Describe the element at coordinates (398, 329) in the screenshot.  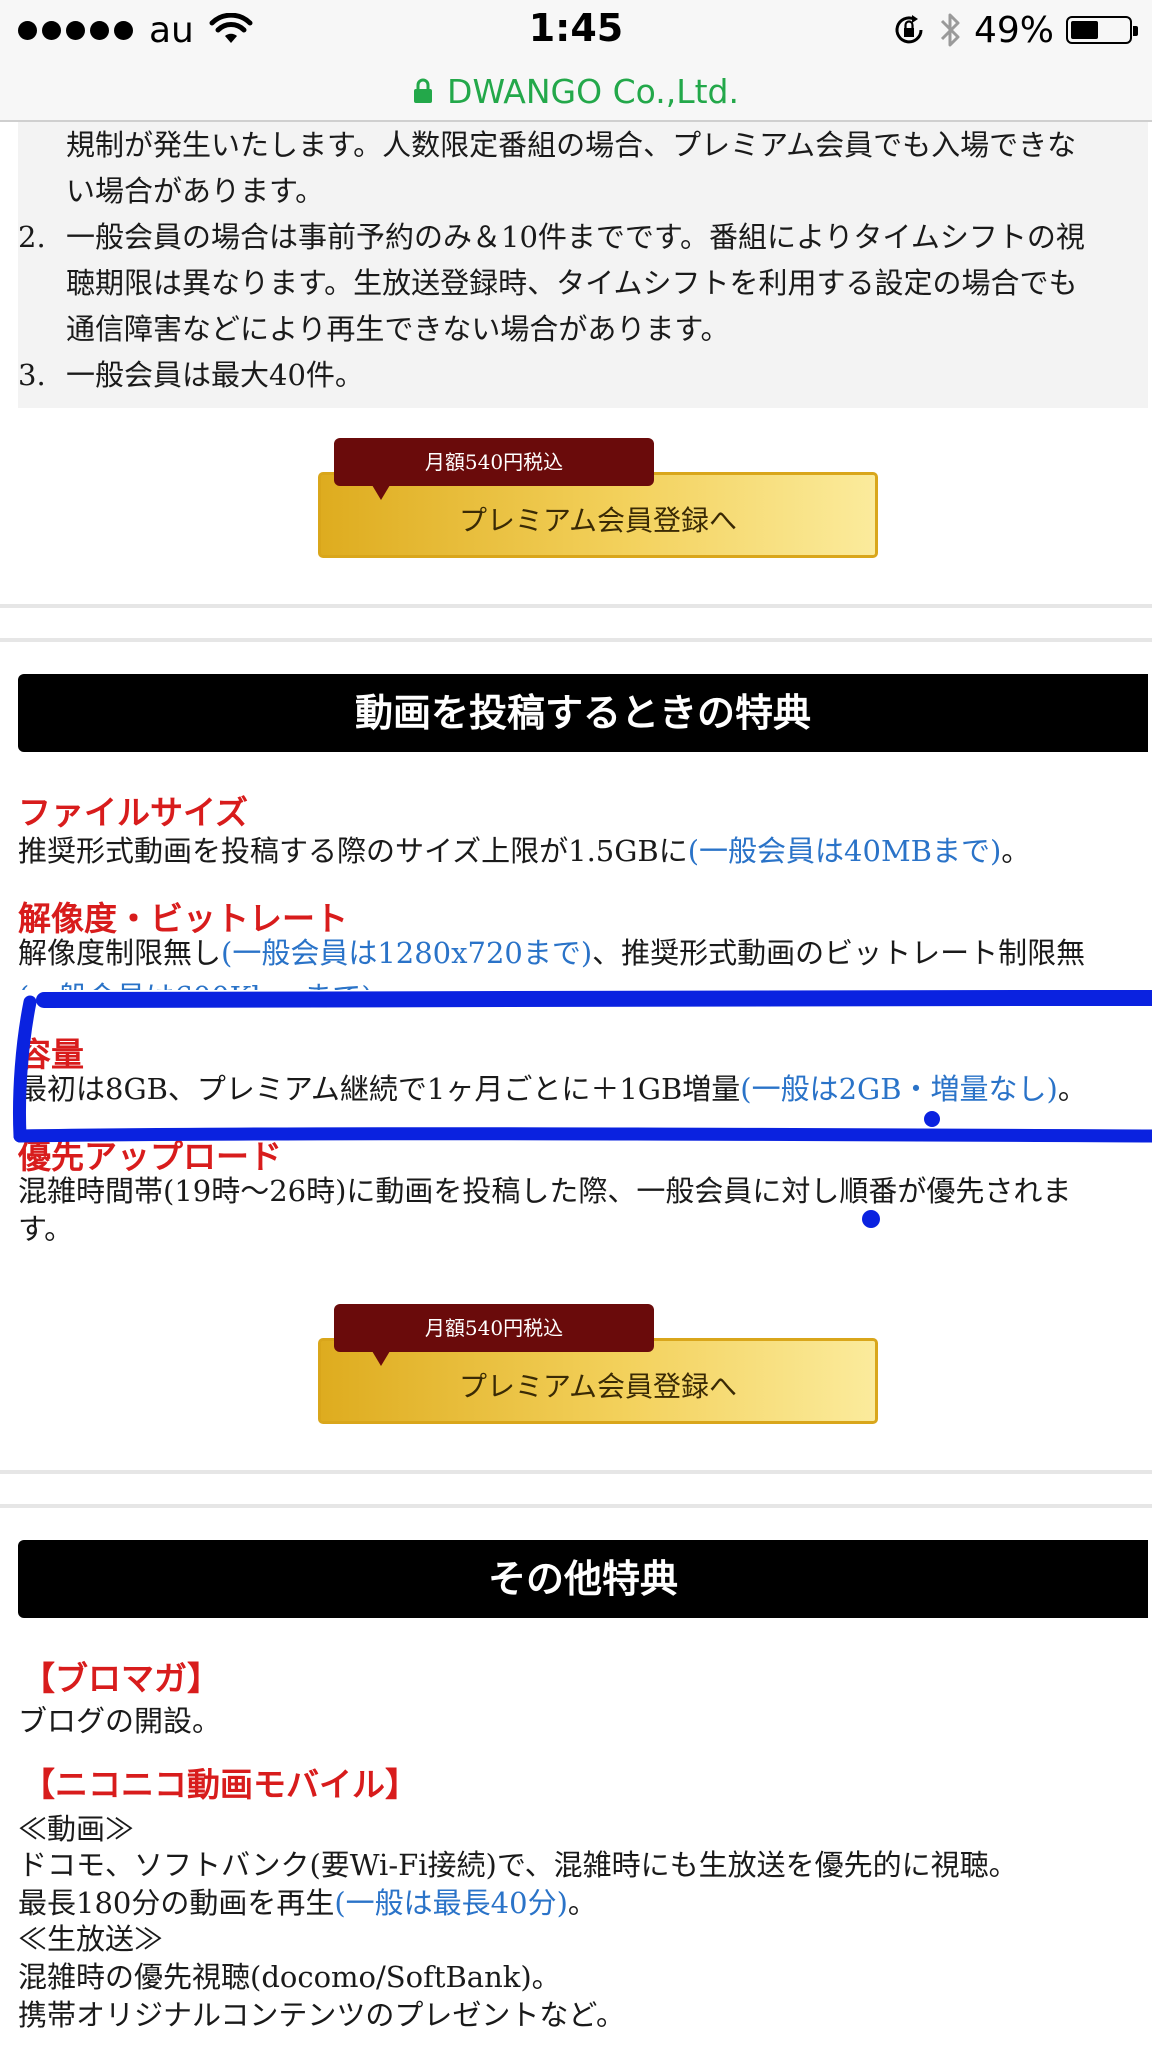
I see `note-line: 通信障害などにより再生できない場合があります。` at that location.